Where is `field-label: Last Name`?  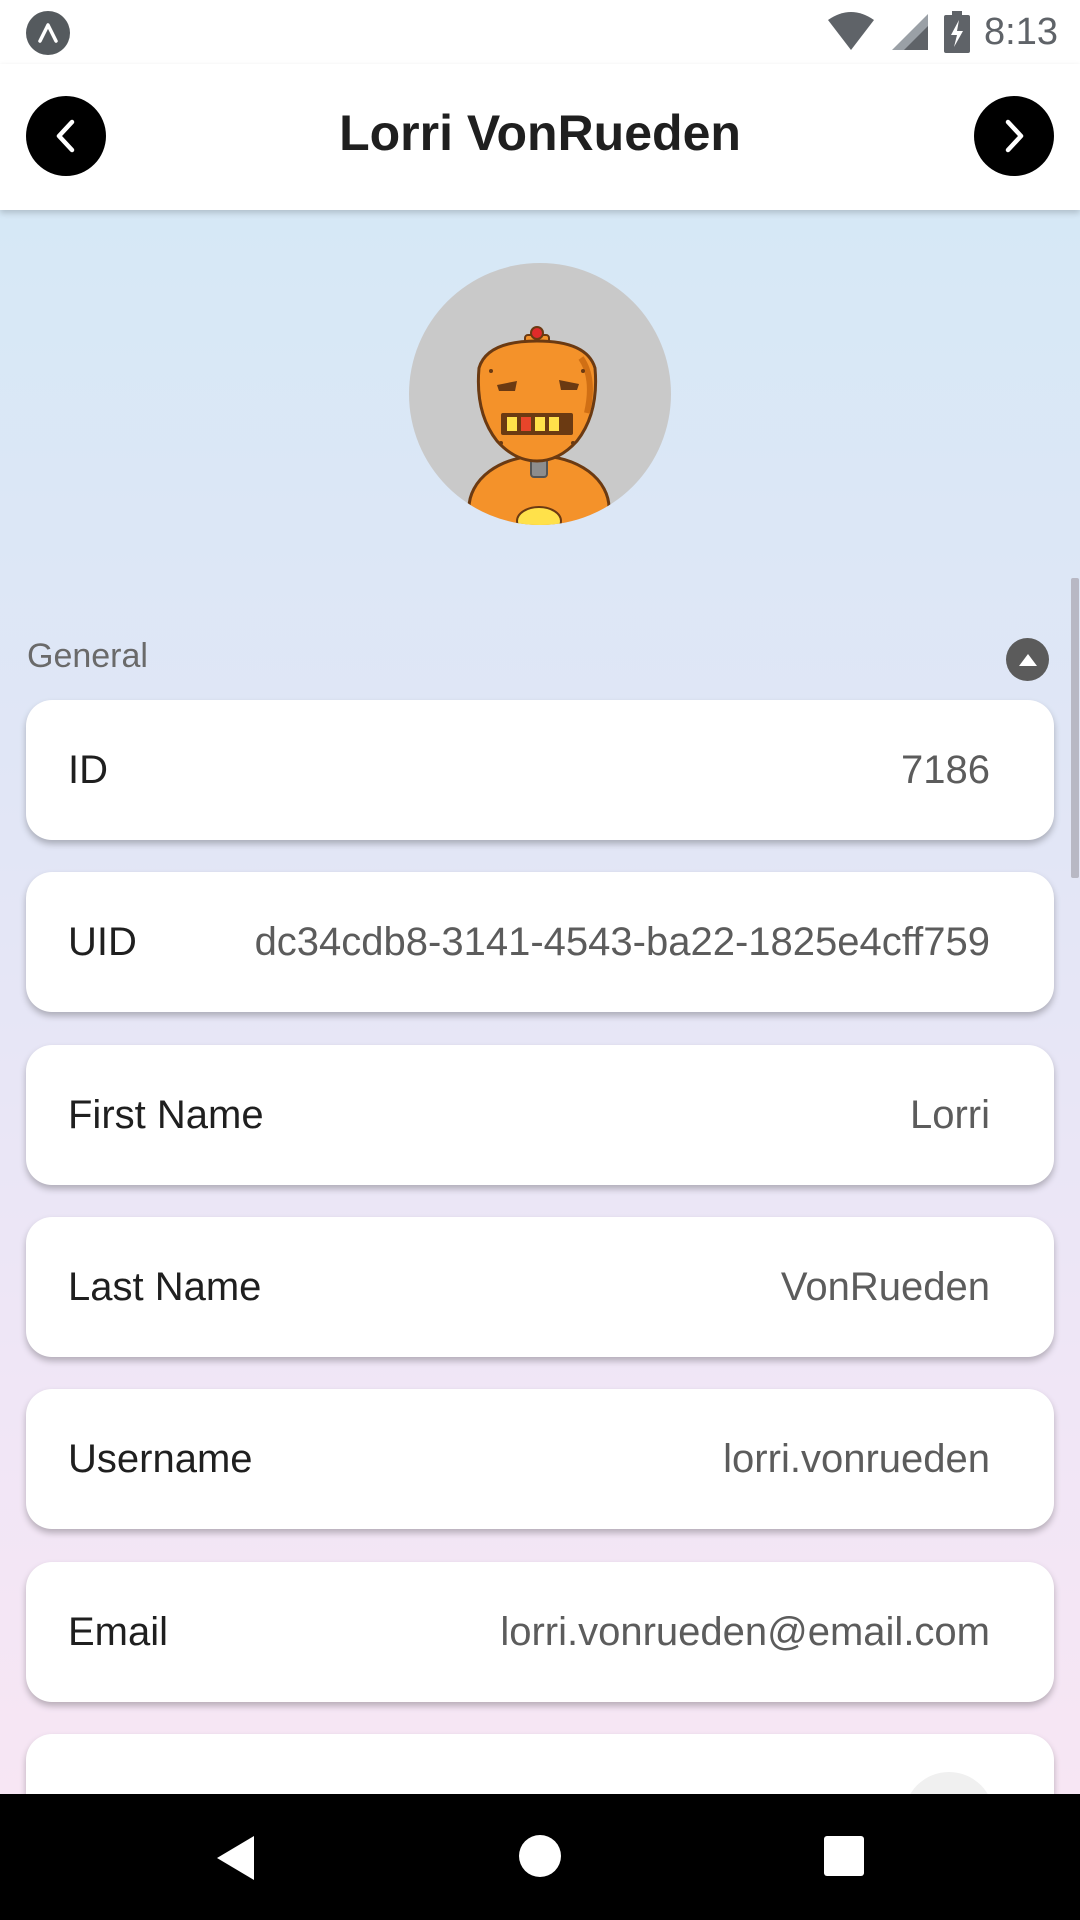
field-label: Last Name is located at coordinates (165, 1286).